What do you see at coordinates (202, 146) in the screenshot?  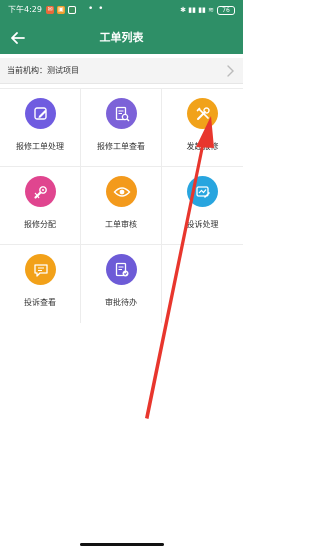 I see `menu-item-label: 发起报修` at bounding box center [202, 146].